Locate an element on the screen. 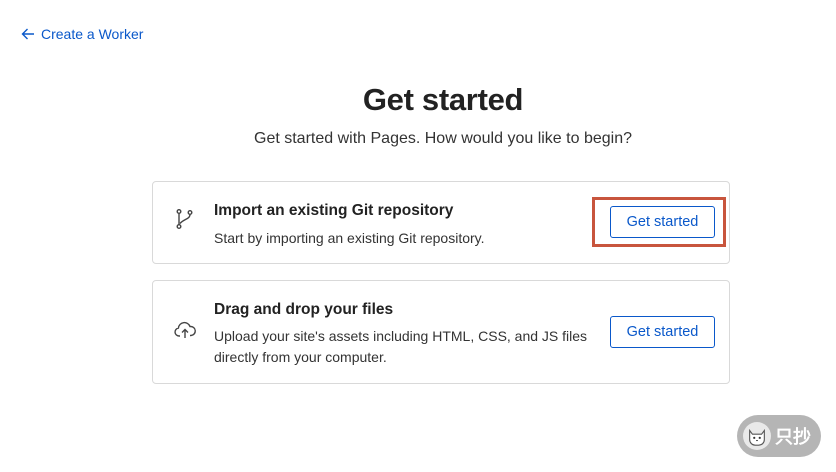 Image resolution: width=836 pixels, height=472 pixels. git-branch-icon is located at coordinates (185, 219).